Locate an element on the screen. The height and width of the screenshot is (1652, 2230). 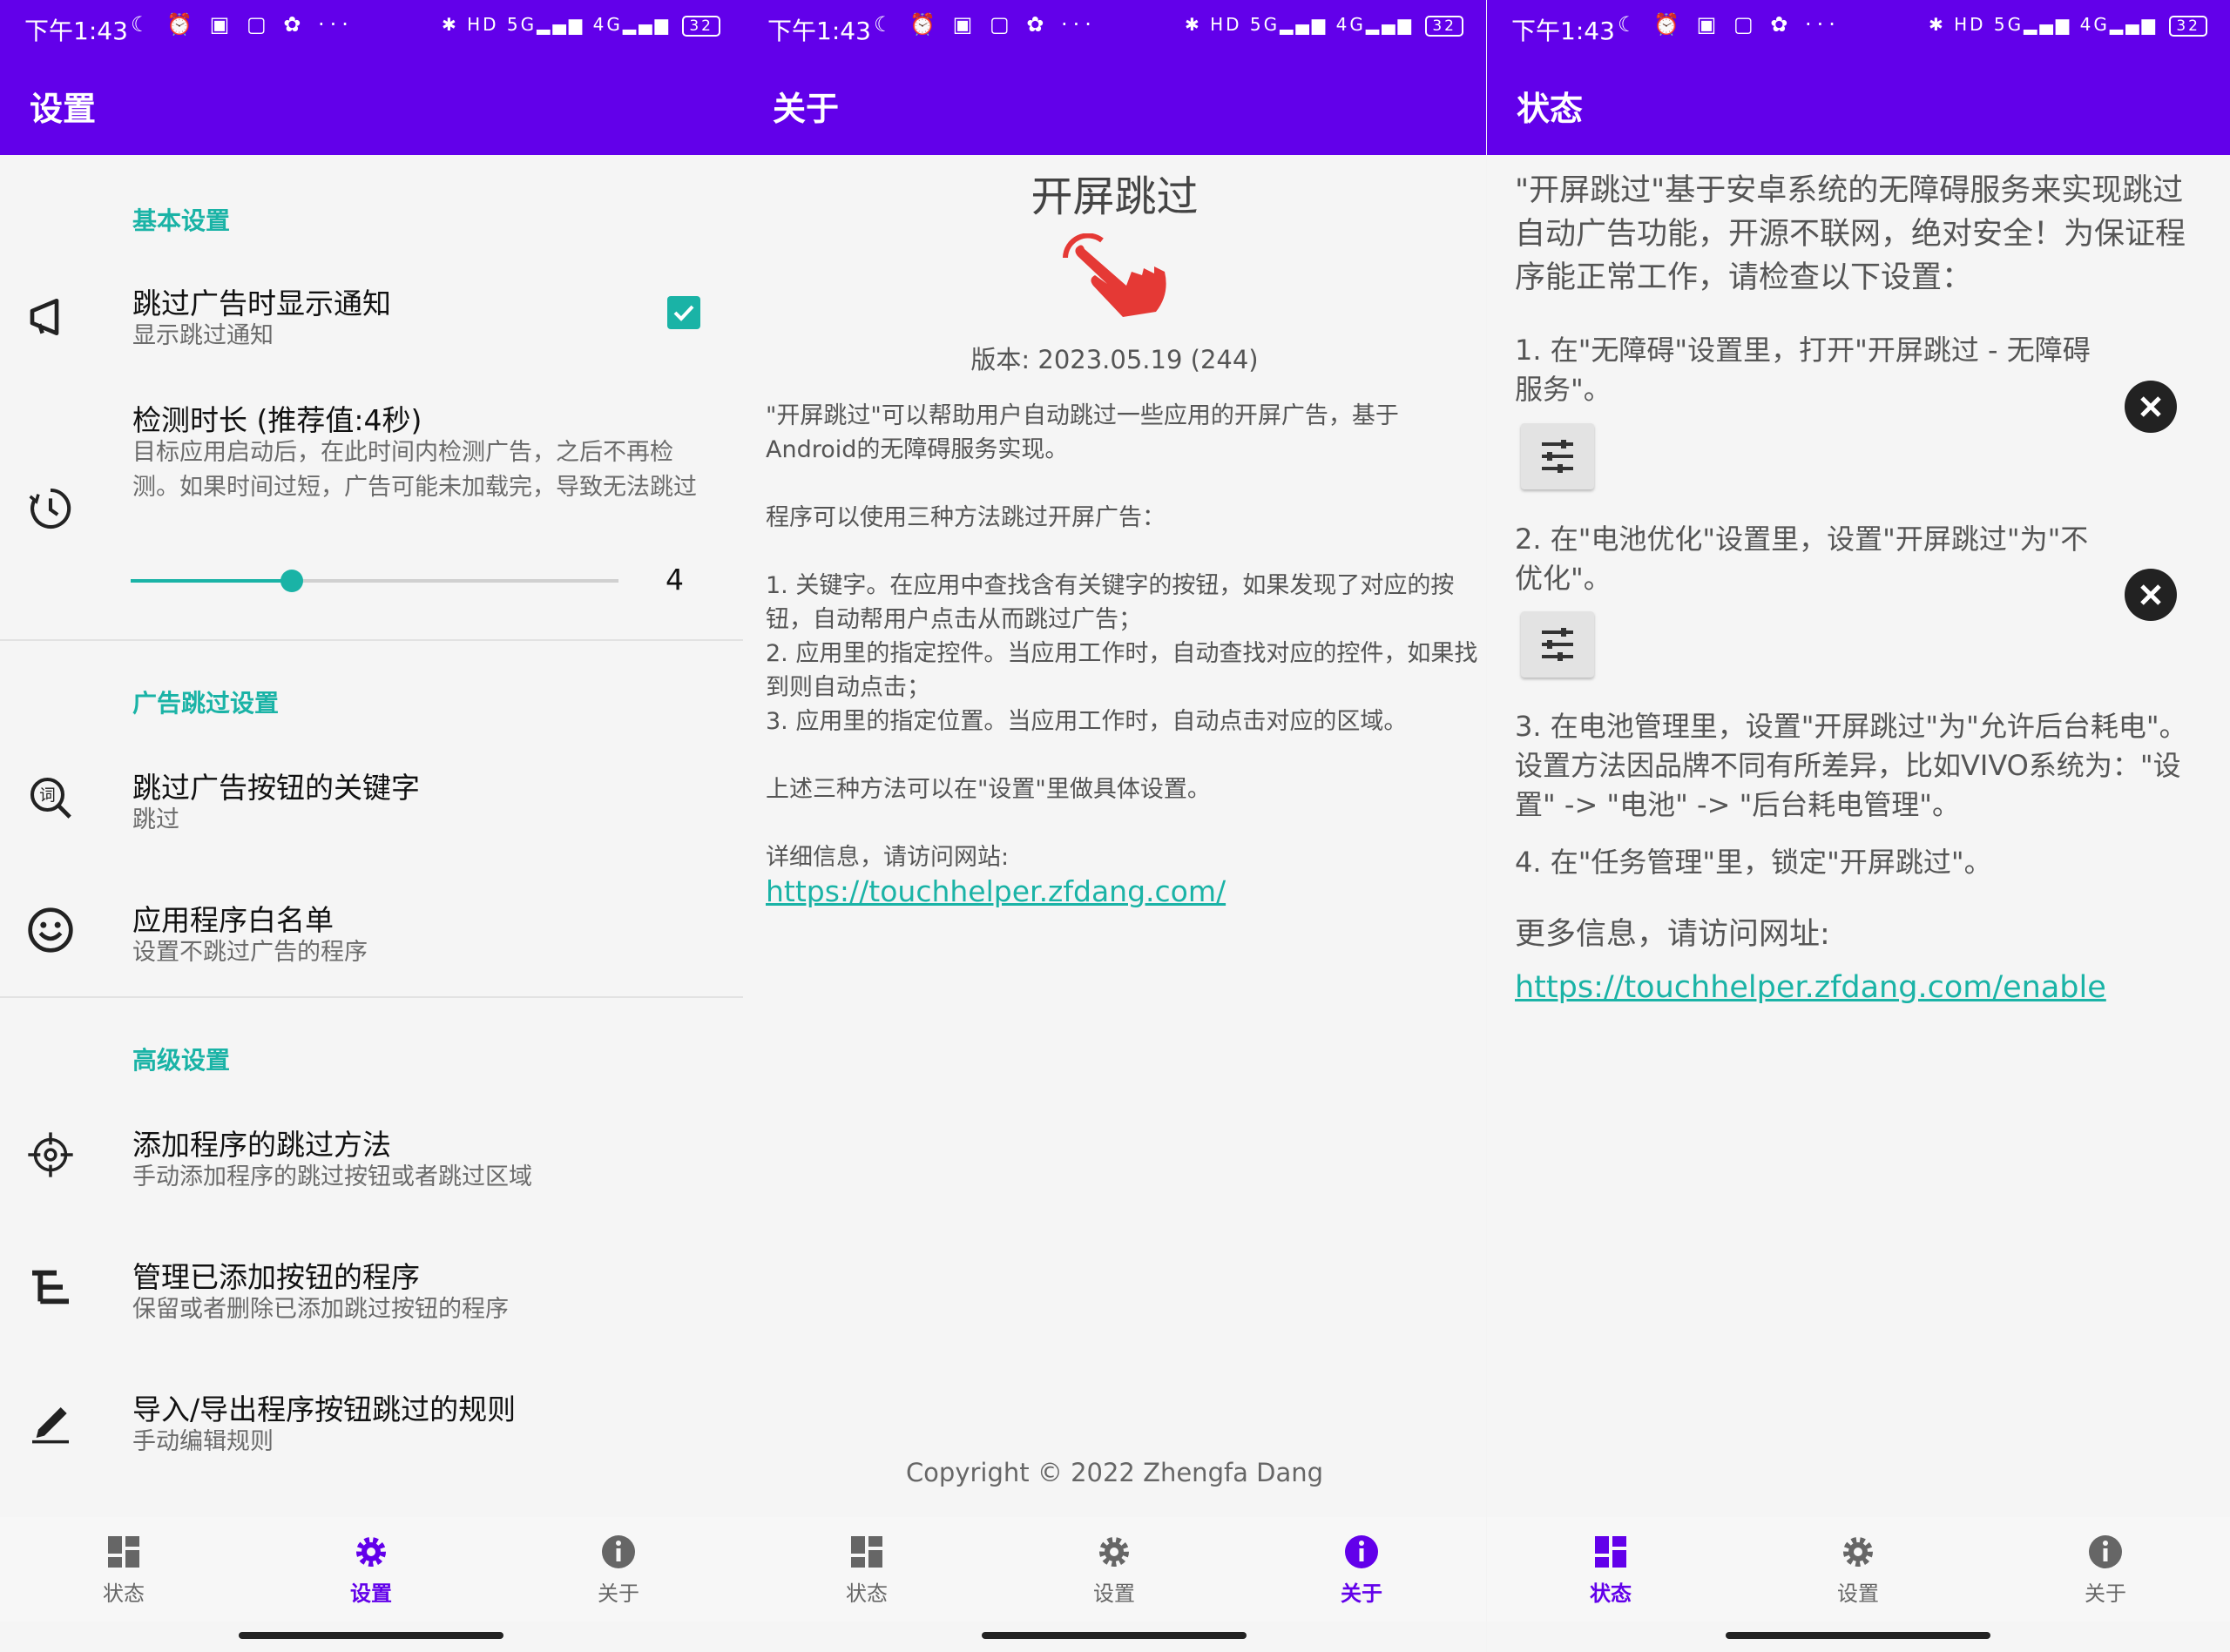
pref-show-notification: 跳过广告时显示通知 显示跳过通知 is located at coordinates (371, 320).